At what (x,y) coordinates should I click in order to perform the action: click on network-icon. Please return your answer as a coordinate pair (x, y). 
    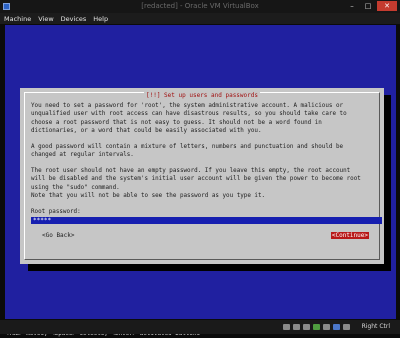
    Looking at the image, I should click on (316, 327).